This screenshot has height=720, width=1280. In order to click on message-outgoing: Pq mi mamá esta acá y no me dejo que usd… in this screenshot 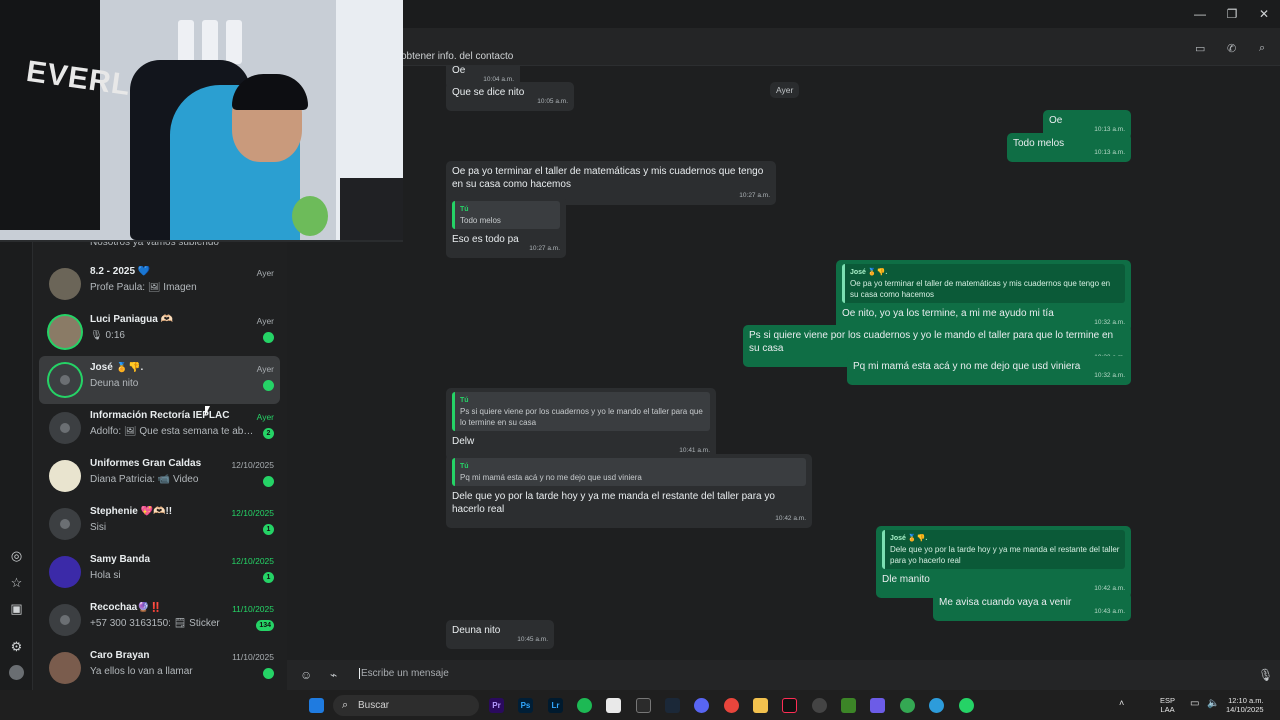, I will do `click(989, 370)`.